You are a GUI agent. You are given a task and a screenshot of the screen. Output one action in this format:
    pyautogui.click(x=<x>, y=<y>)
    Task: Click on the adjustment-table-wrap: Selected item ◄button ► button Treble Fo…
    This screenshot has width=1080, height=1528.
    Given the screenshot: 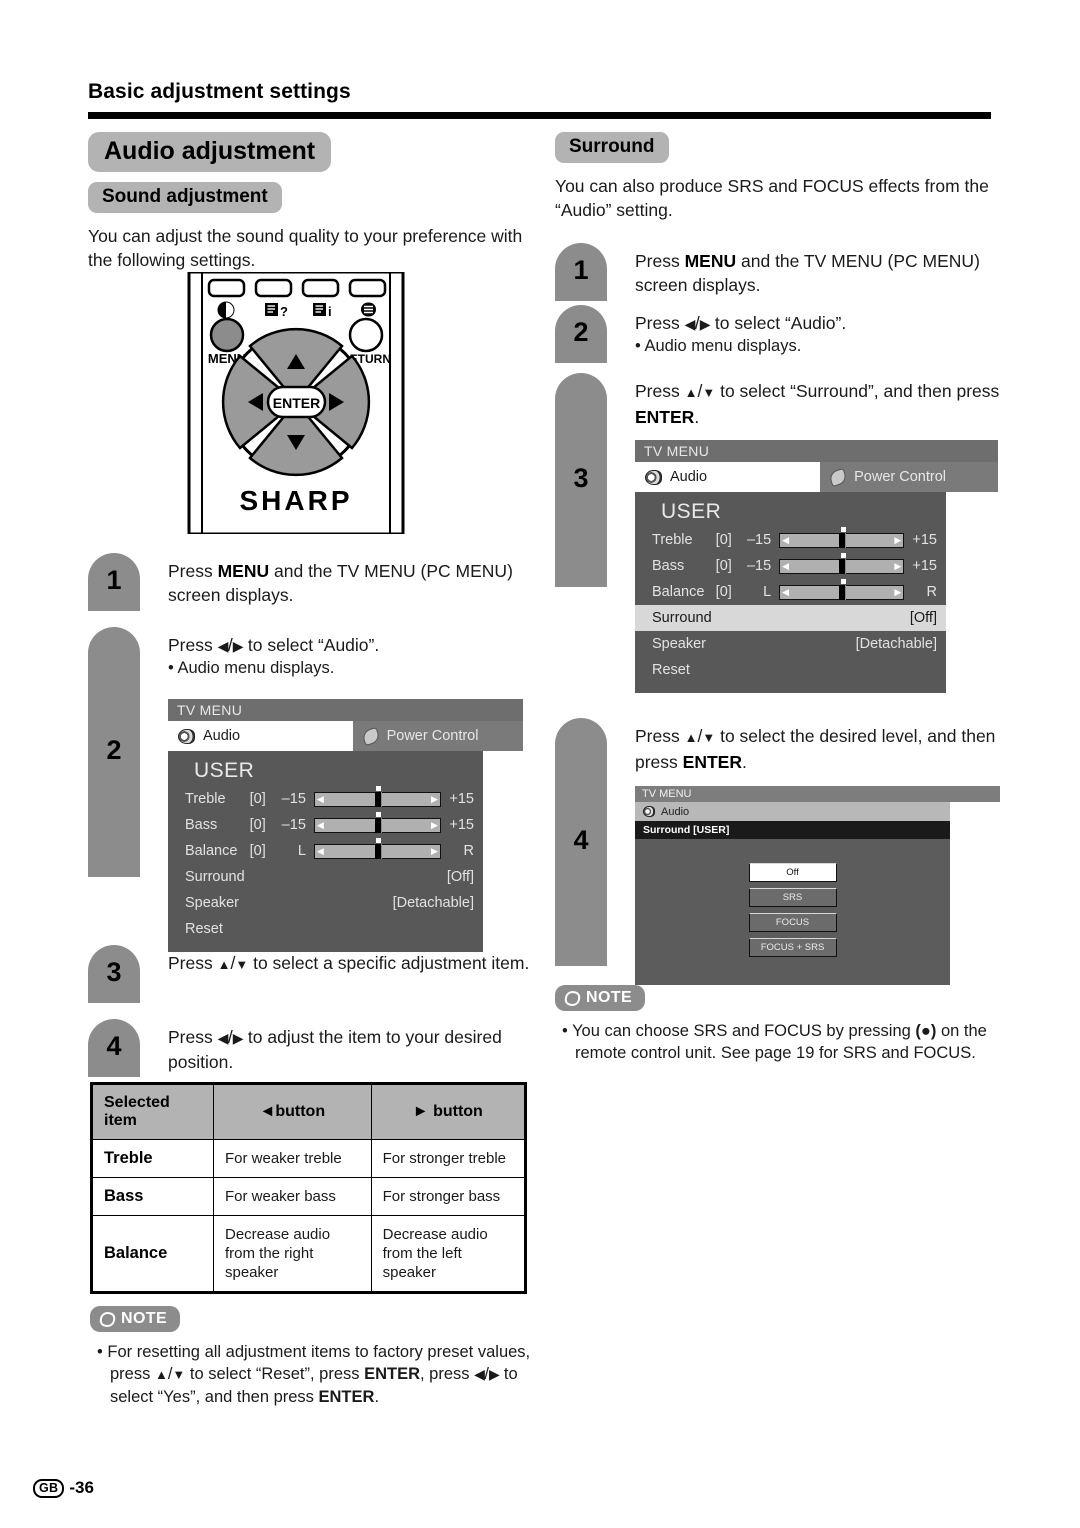 What is the action you would take?
    pyautogui.click(x=308, y=1188)
    